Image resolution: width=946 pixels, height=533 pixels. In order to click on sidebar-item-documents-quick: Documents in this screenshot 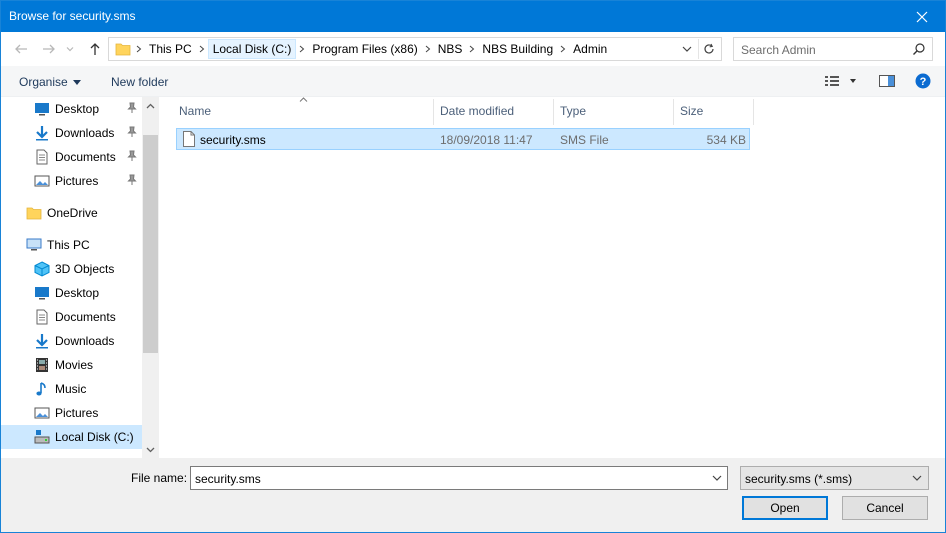, I will do `click(71, 157)`.